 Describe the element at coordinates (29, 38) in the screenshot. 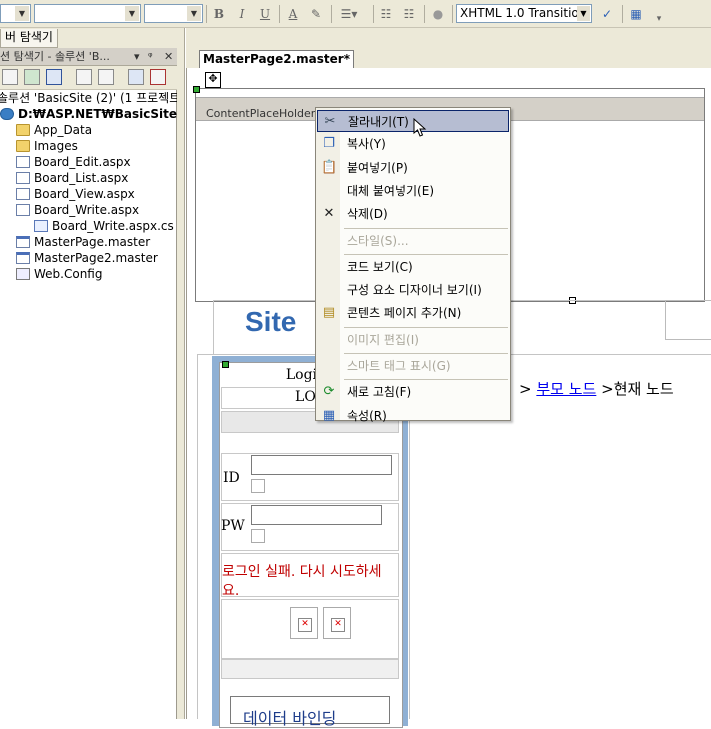

I see `tab-server-explorer: 버 탐색기` at that location.